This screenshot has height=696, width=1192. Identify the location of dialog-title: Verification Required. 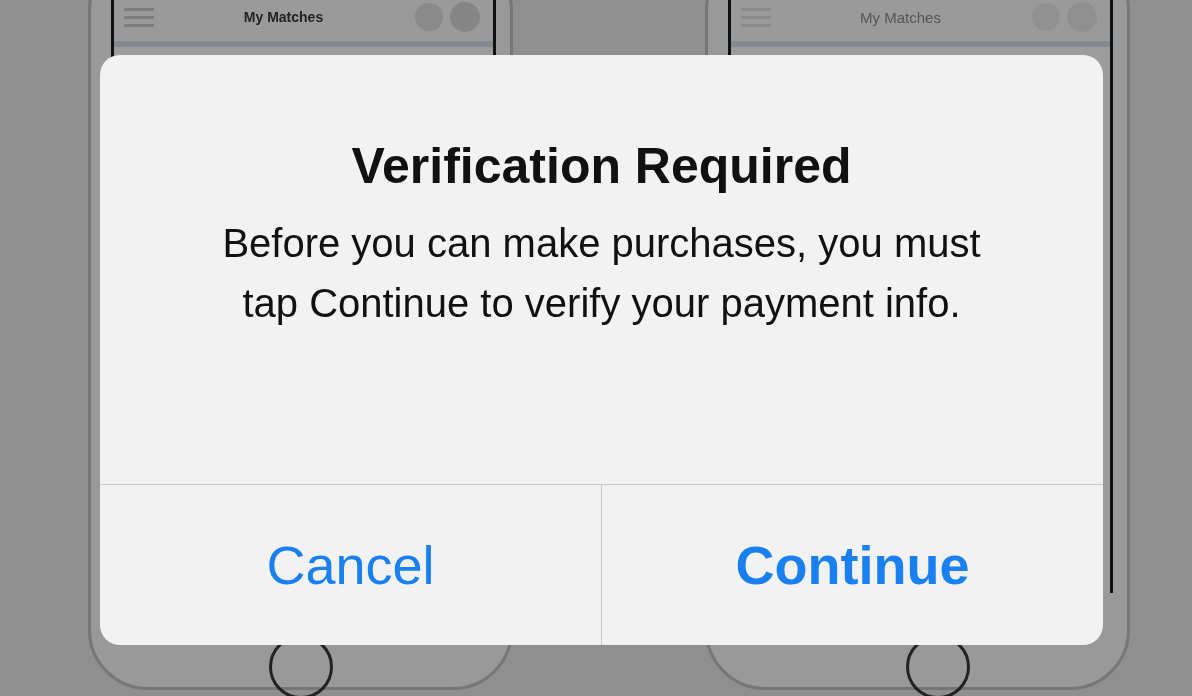
(601, 166).